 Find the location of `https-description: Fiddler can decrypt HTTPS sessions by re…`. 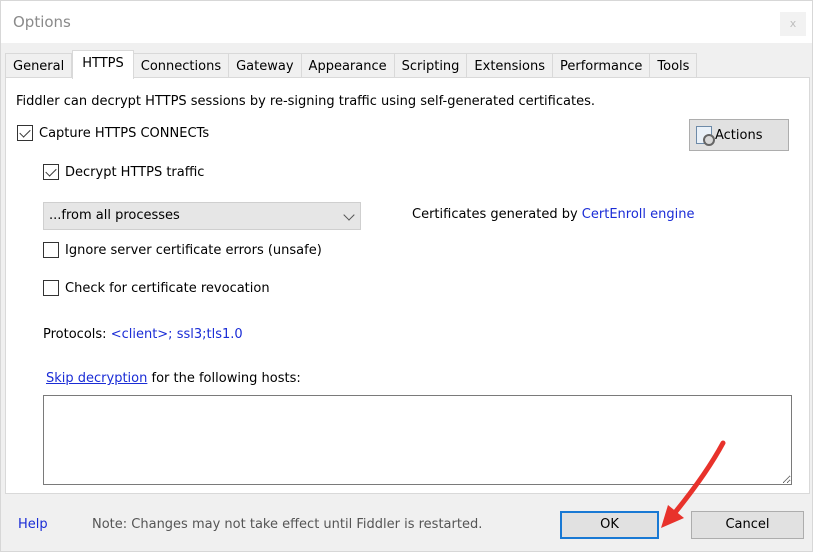

https-description: Fiddler can decrypt HTTPS sessions by re… is located at coordinates (305, 101).